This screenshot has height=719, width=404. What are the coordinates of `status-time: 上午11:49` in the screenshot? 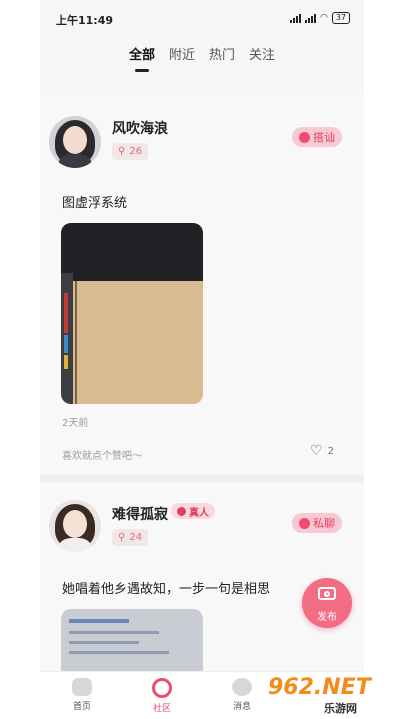 It's located at (85, 20).